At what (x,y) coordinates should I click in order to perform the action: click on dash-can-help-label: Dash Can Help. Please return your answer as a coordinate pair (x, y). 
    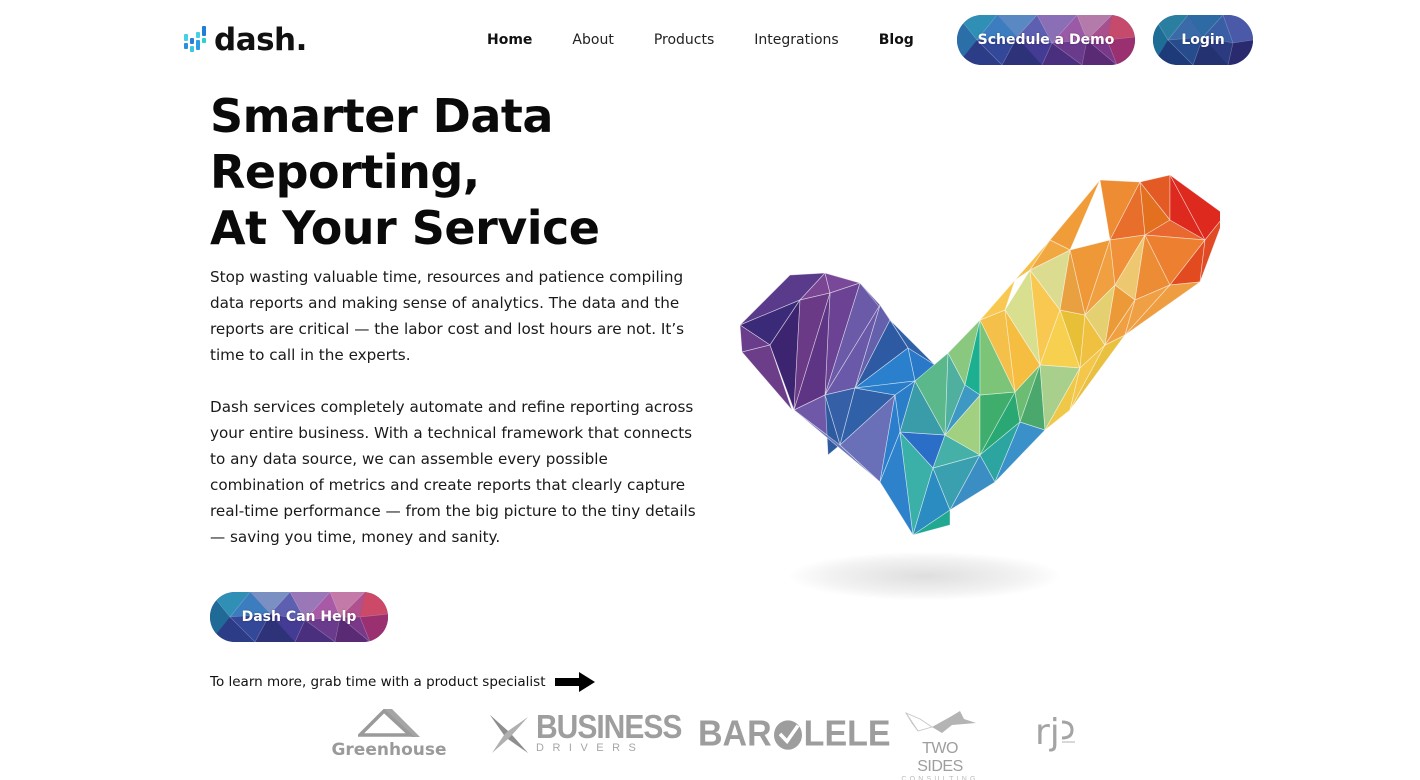
    Looking at the image, I should click on (299, 617).